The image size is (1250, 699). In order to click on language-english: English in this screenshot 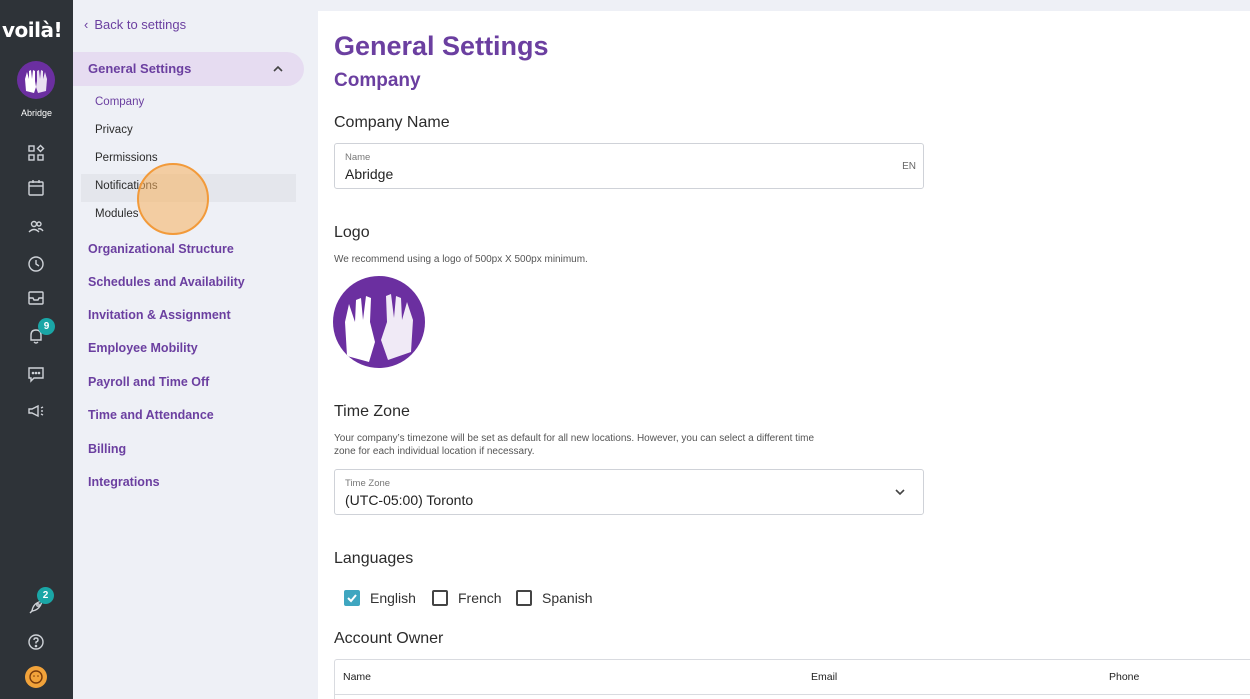, I will do `click(380, 598)`.